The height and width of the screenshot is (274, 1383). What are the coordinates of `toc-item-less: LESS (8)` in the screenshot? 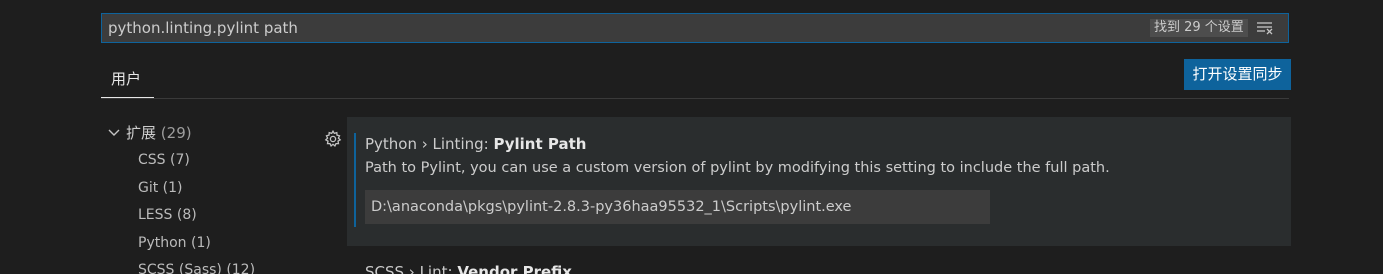 It's located at (211, 216).